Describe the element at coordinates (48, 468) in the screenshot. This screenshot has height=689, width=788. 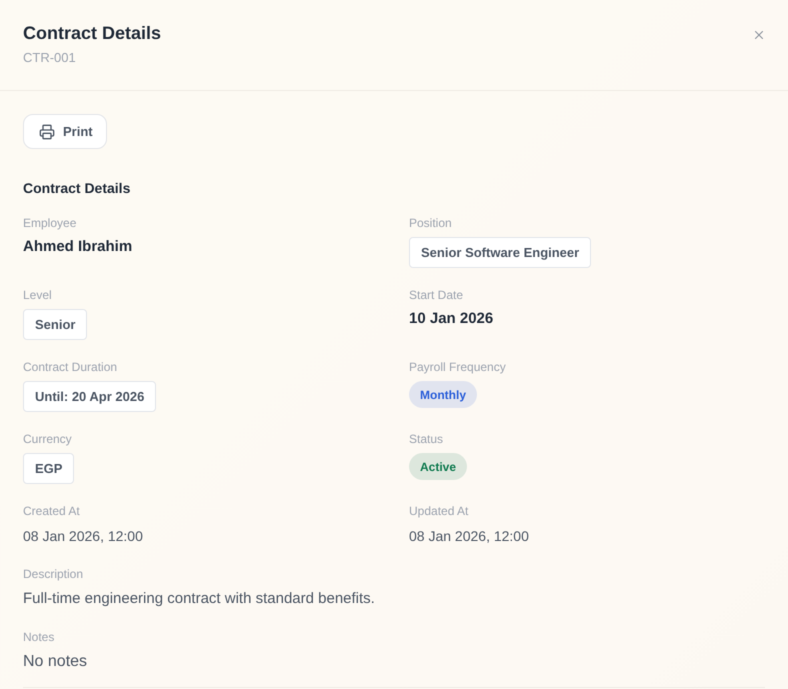
I see `value-tag: EGP` at that location.